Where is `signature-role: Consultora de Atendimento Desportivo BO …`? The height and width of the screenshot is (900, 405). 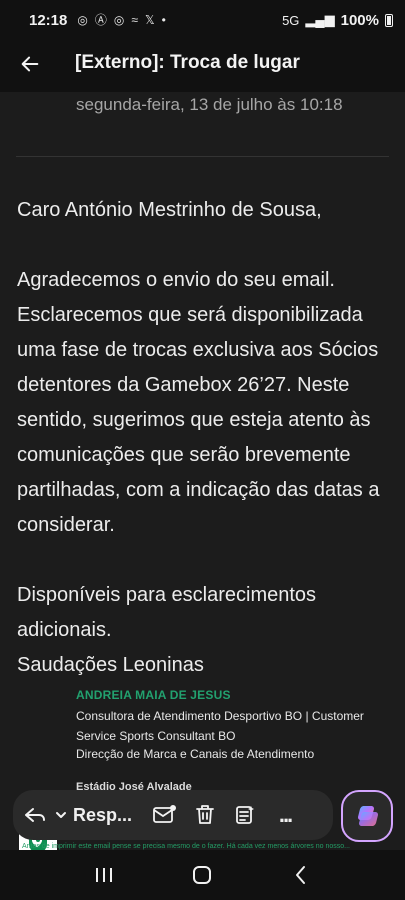 signature-role: Consultora de Atendimento Desportivo BO … is located at coordinates (220, 726).